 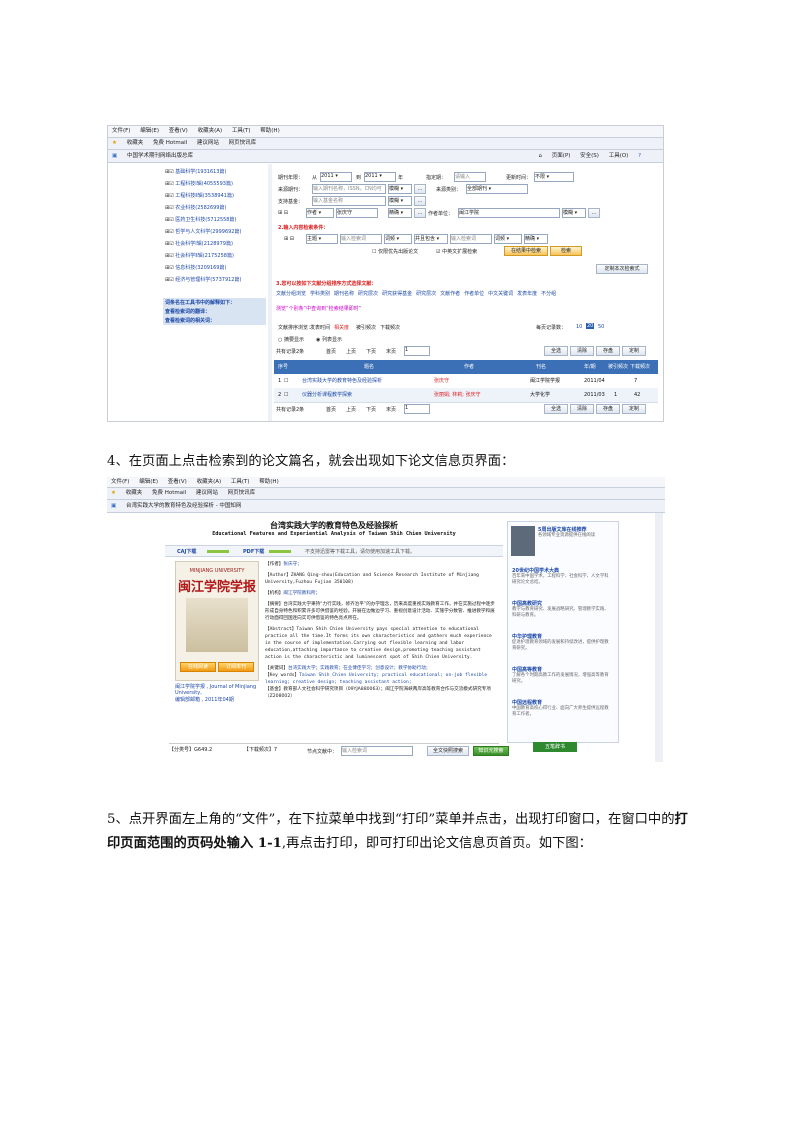 I want to click on year-from-select: 2011 ▾, so click(x=336, y=177).